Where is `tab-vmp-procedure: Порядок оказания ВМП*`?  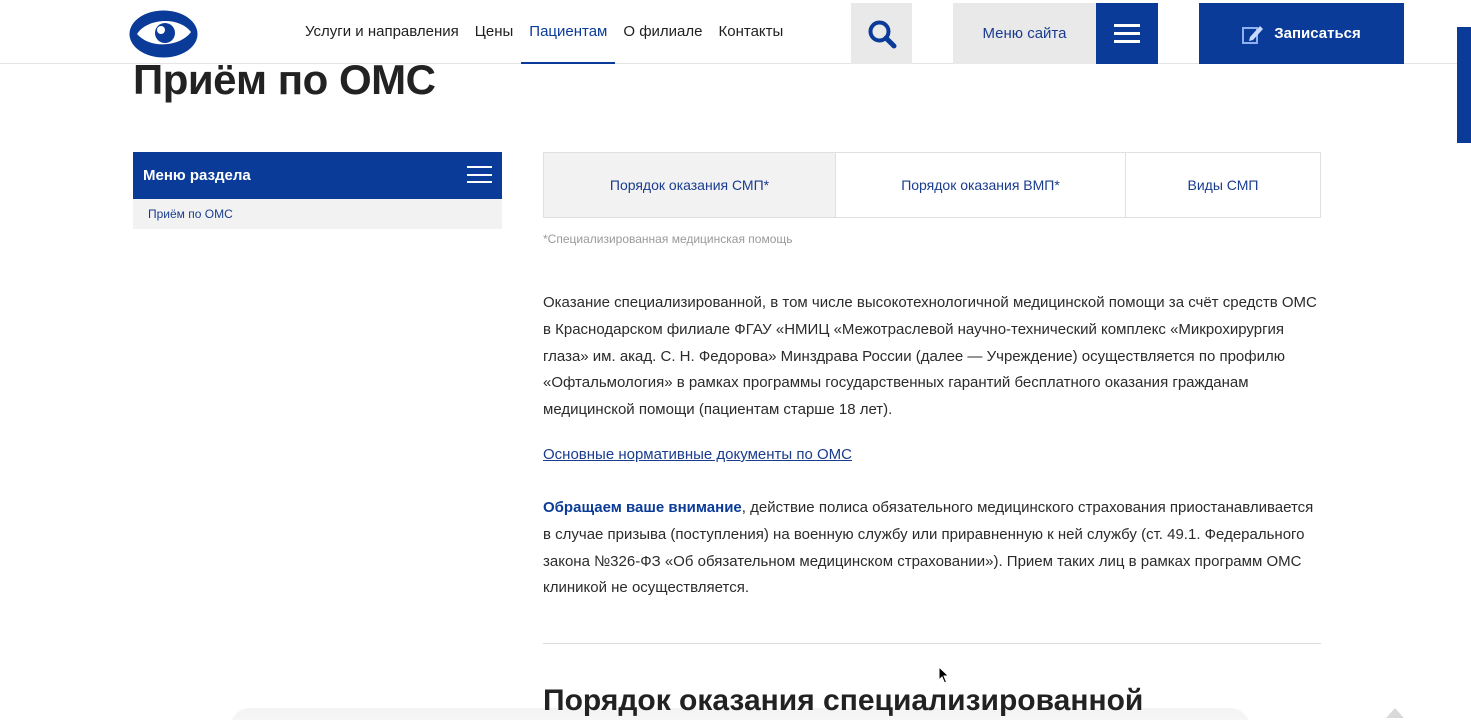 tab-vmp-procedure: Порядок оказания ВМП* is located at coordinates (981, 185).